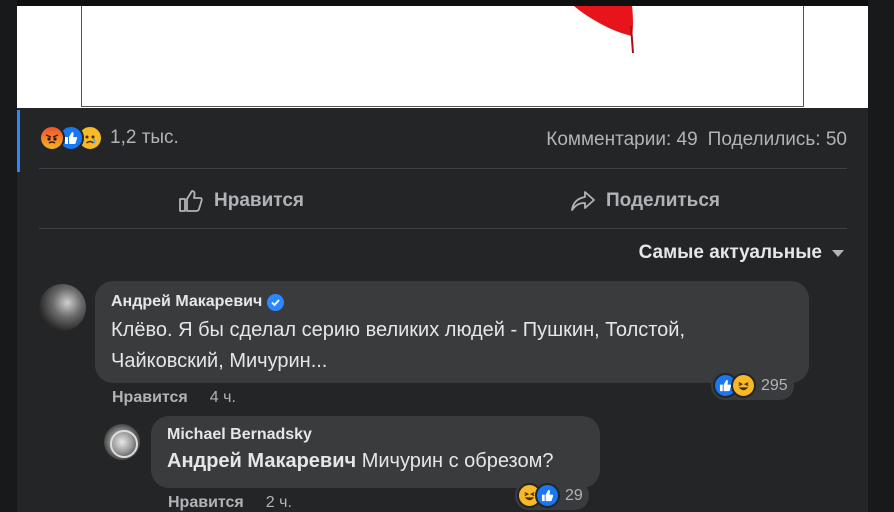 Image resolution: width=894 pixels, height=512 pixels. What do you see at coordinates (191, 201) in the screenshot?
I see `thumbs-up-icon` at bounding box center [191, 201].